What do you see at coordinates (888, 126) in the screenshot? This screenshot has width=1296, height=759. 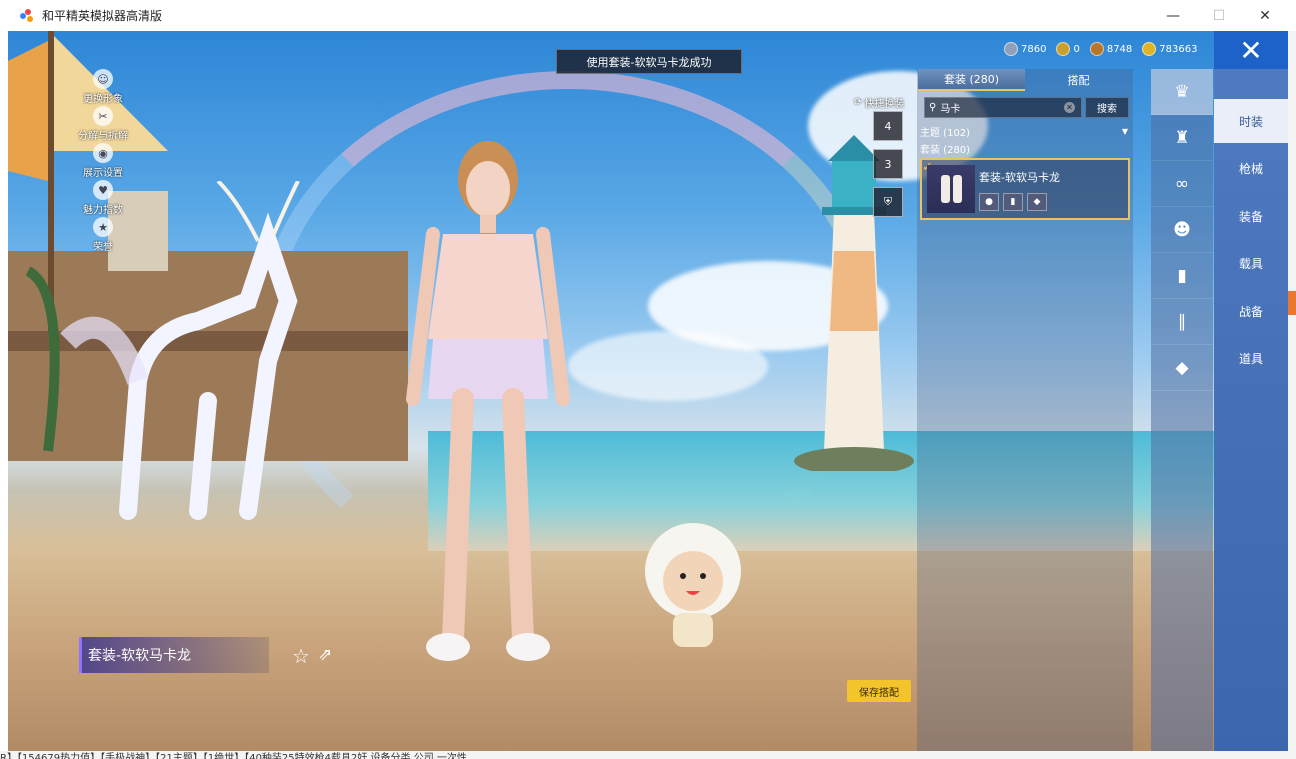 I see `quick-slot-4: 4` at bounding box center [888, 126].